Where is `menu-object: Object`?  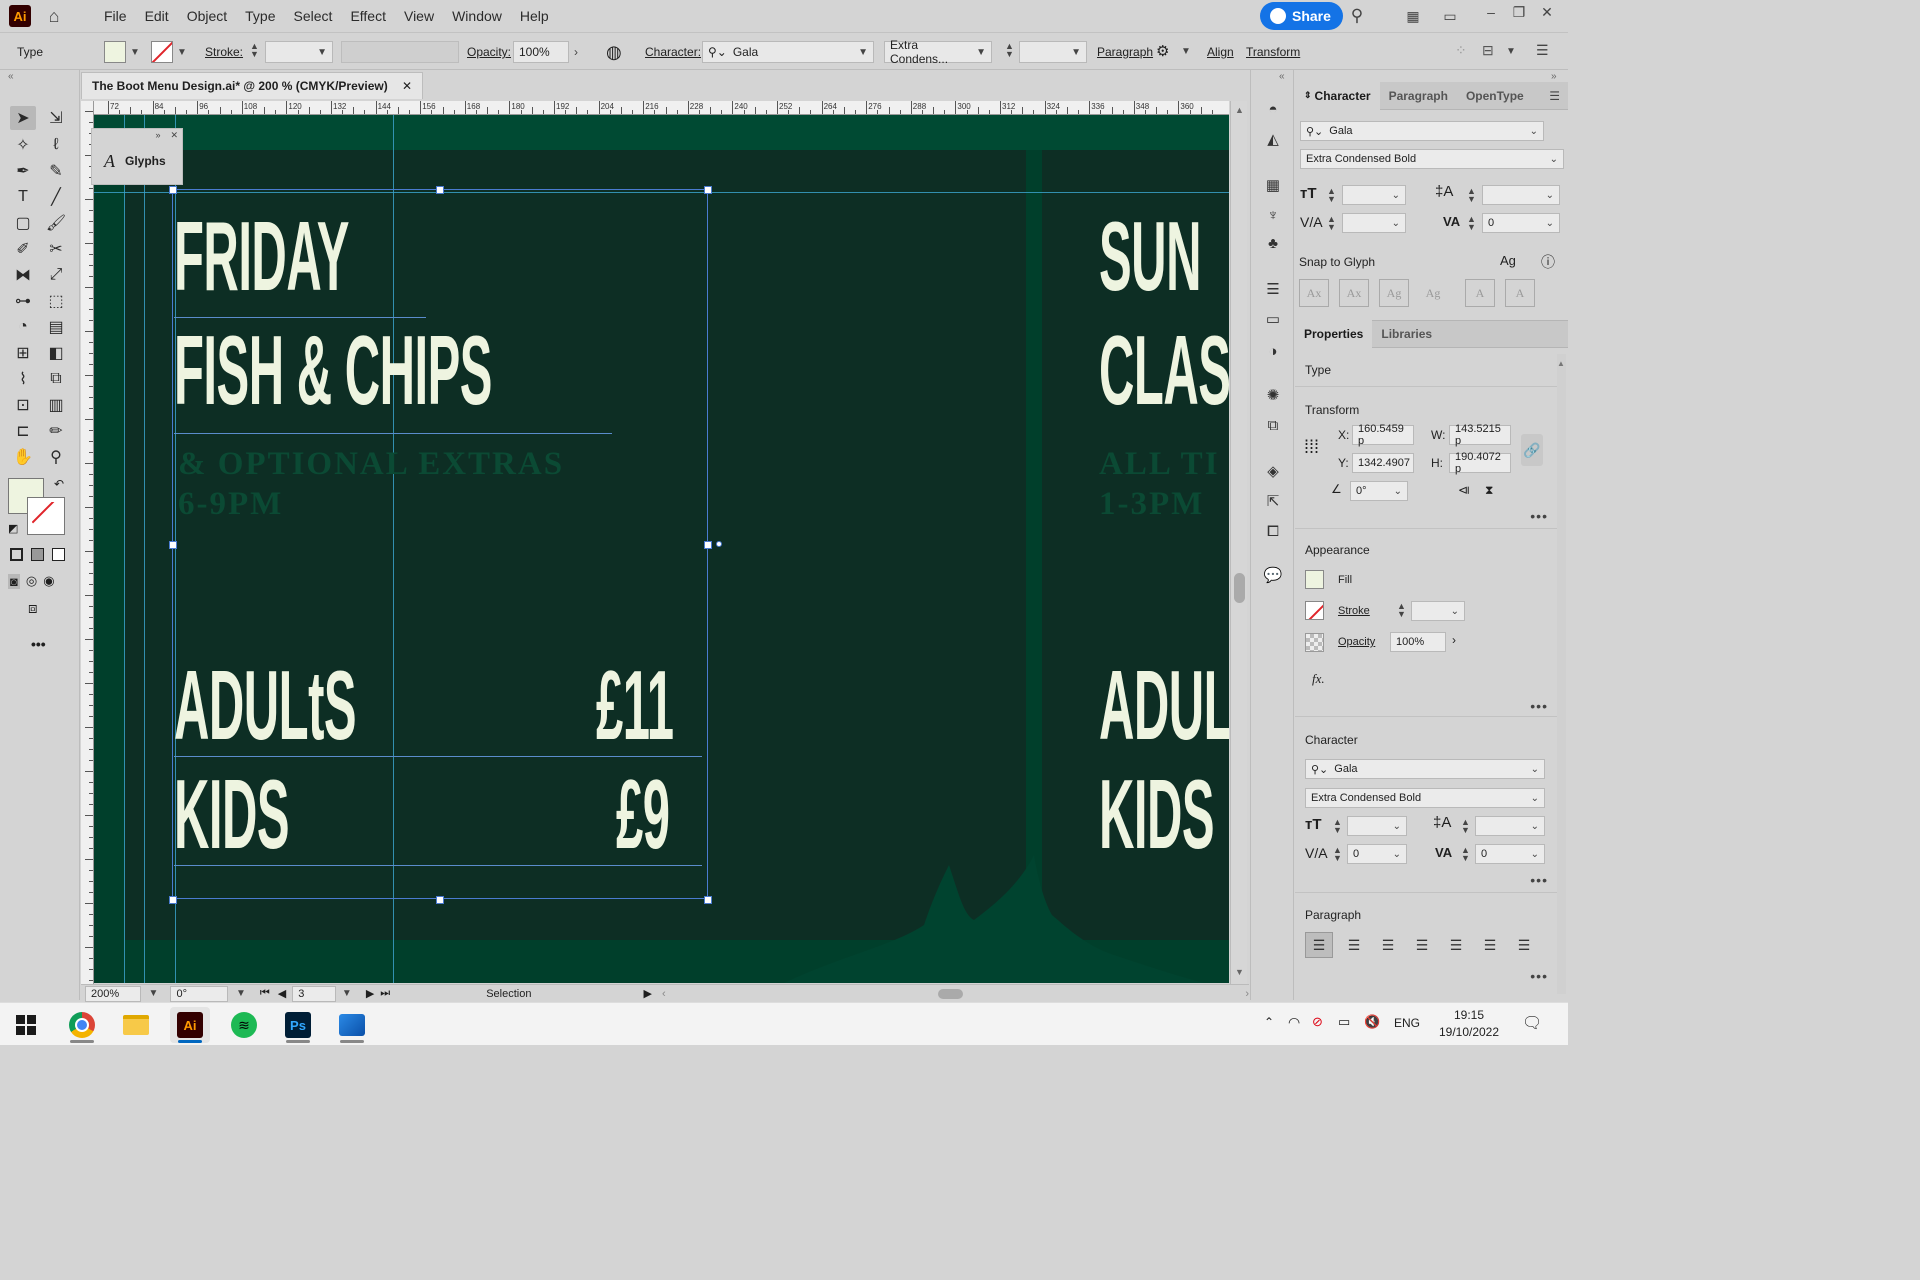 menu-object: Object is located at coordinates (207, 16).